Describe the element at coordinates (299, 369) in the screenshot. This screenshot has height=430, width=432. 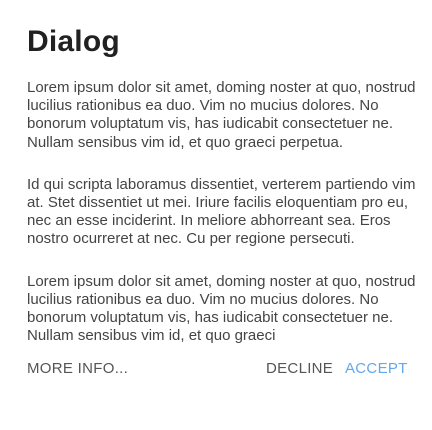
I see `decline-button: DECLINE` at that location.